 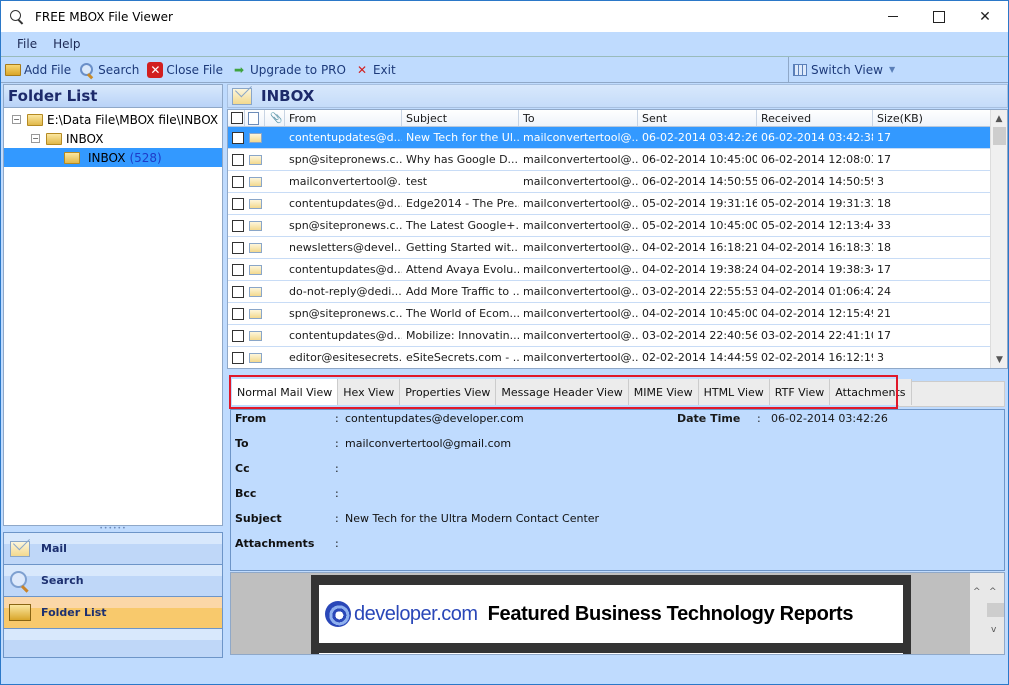 I want to click on banner-title: Featured Business Technology Reports, so click(x=670, y=613).